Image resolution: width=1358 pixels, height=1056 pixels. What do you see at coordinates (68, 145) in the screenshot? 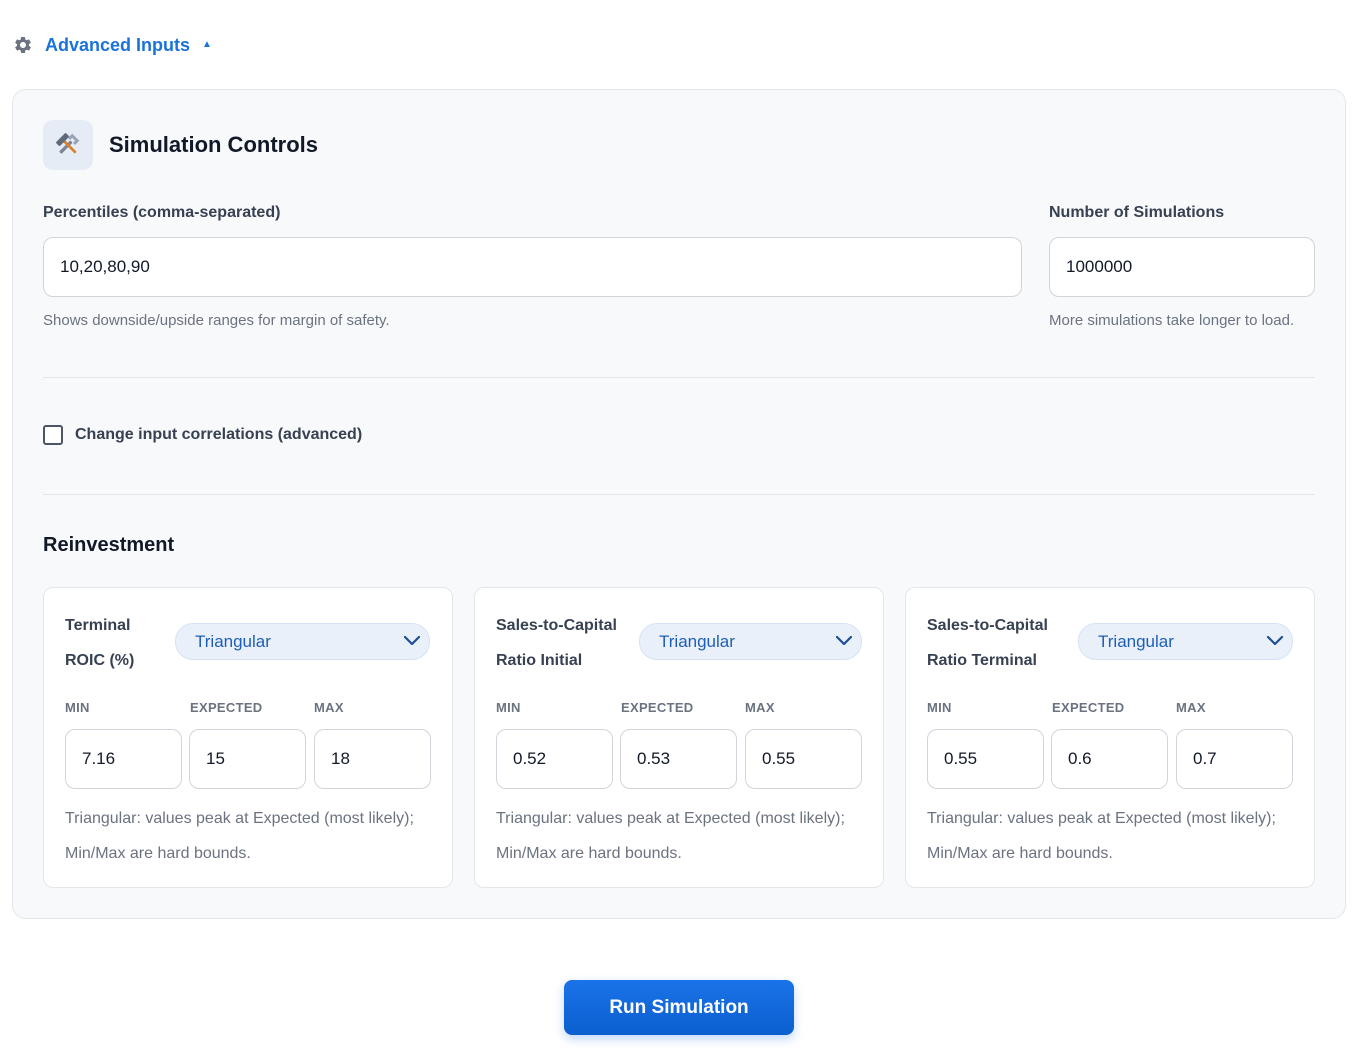
I see `tools-icon` at bounding box center [68, 145].